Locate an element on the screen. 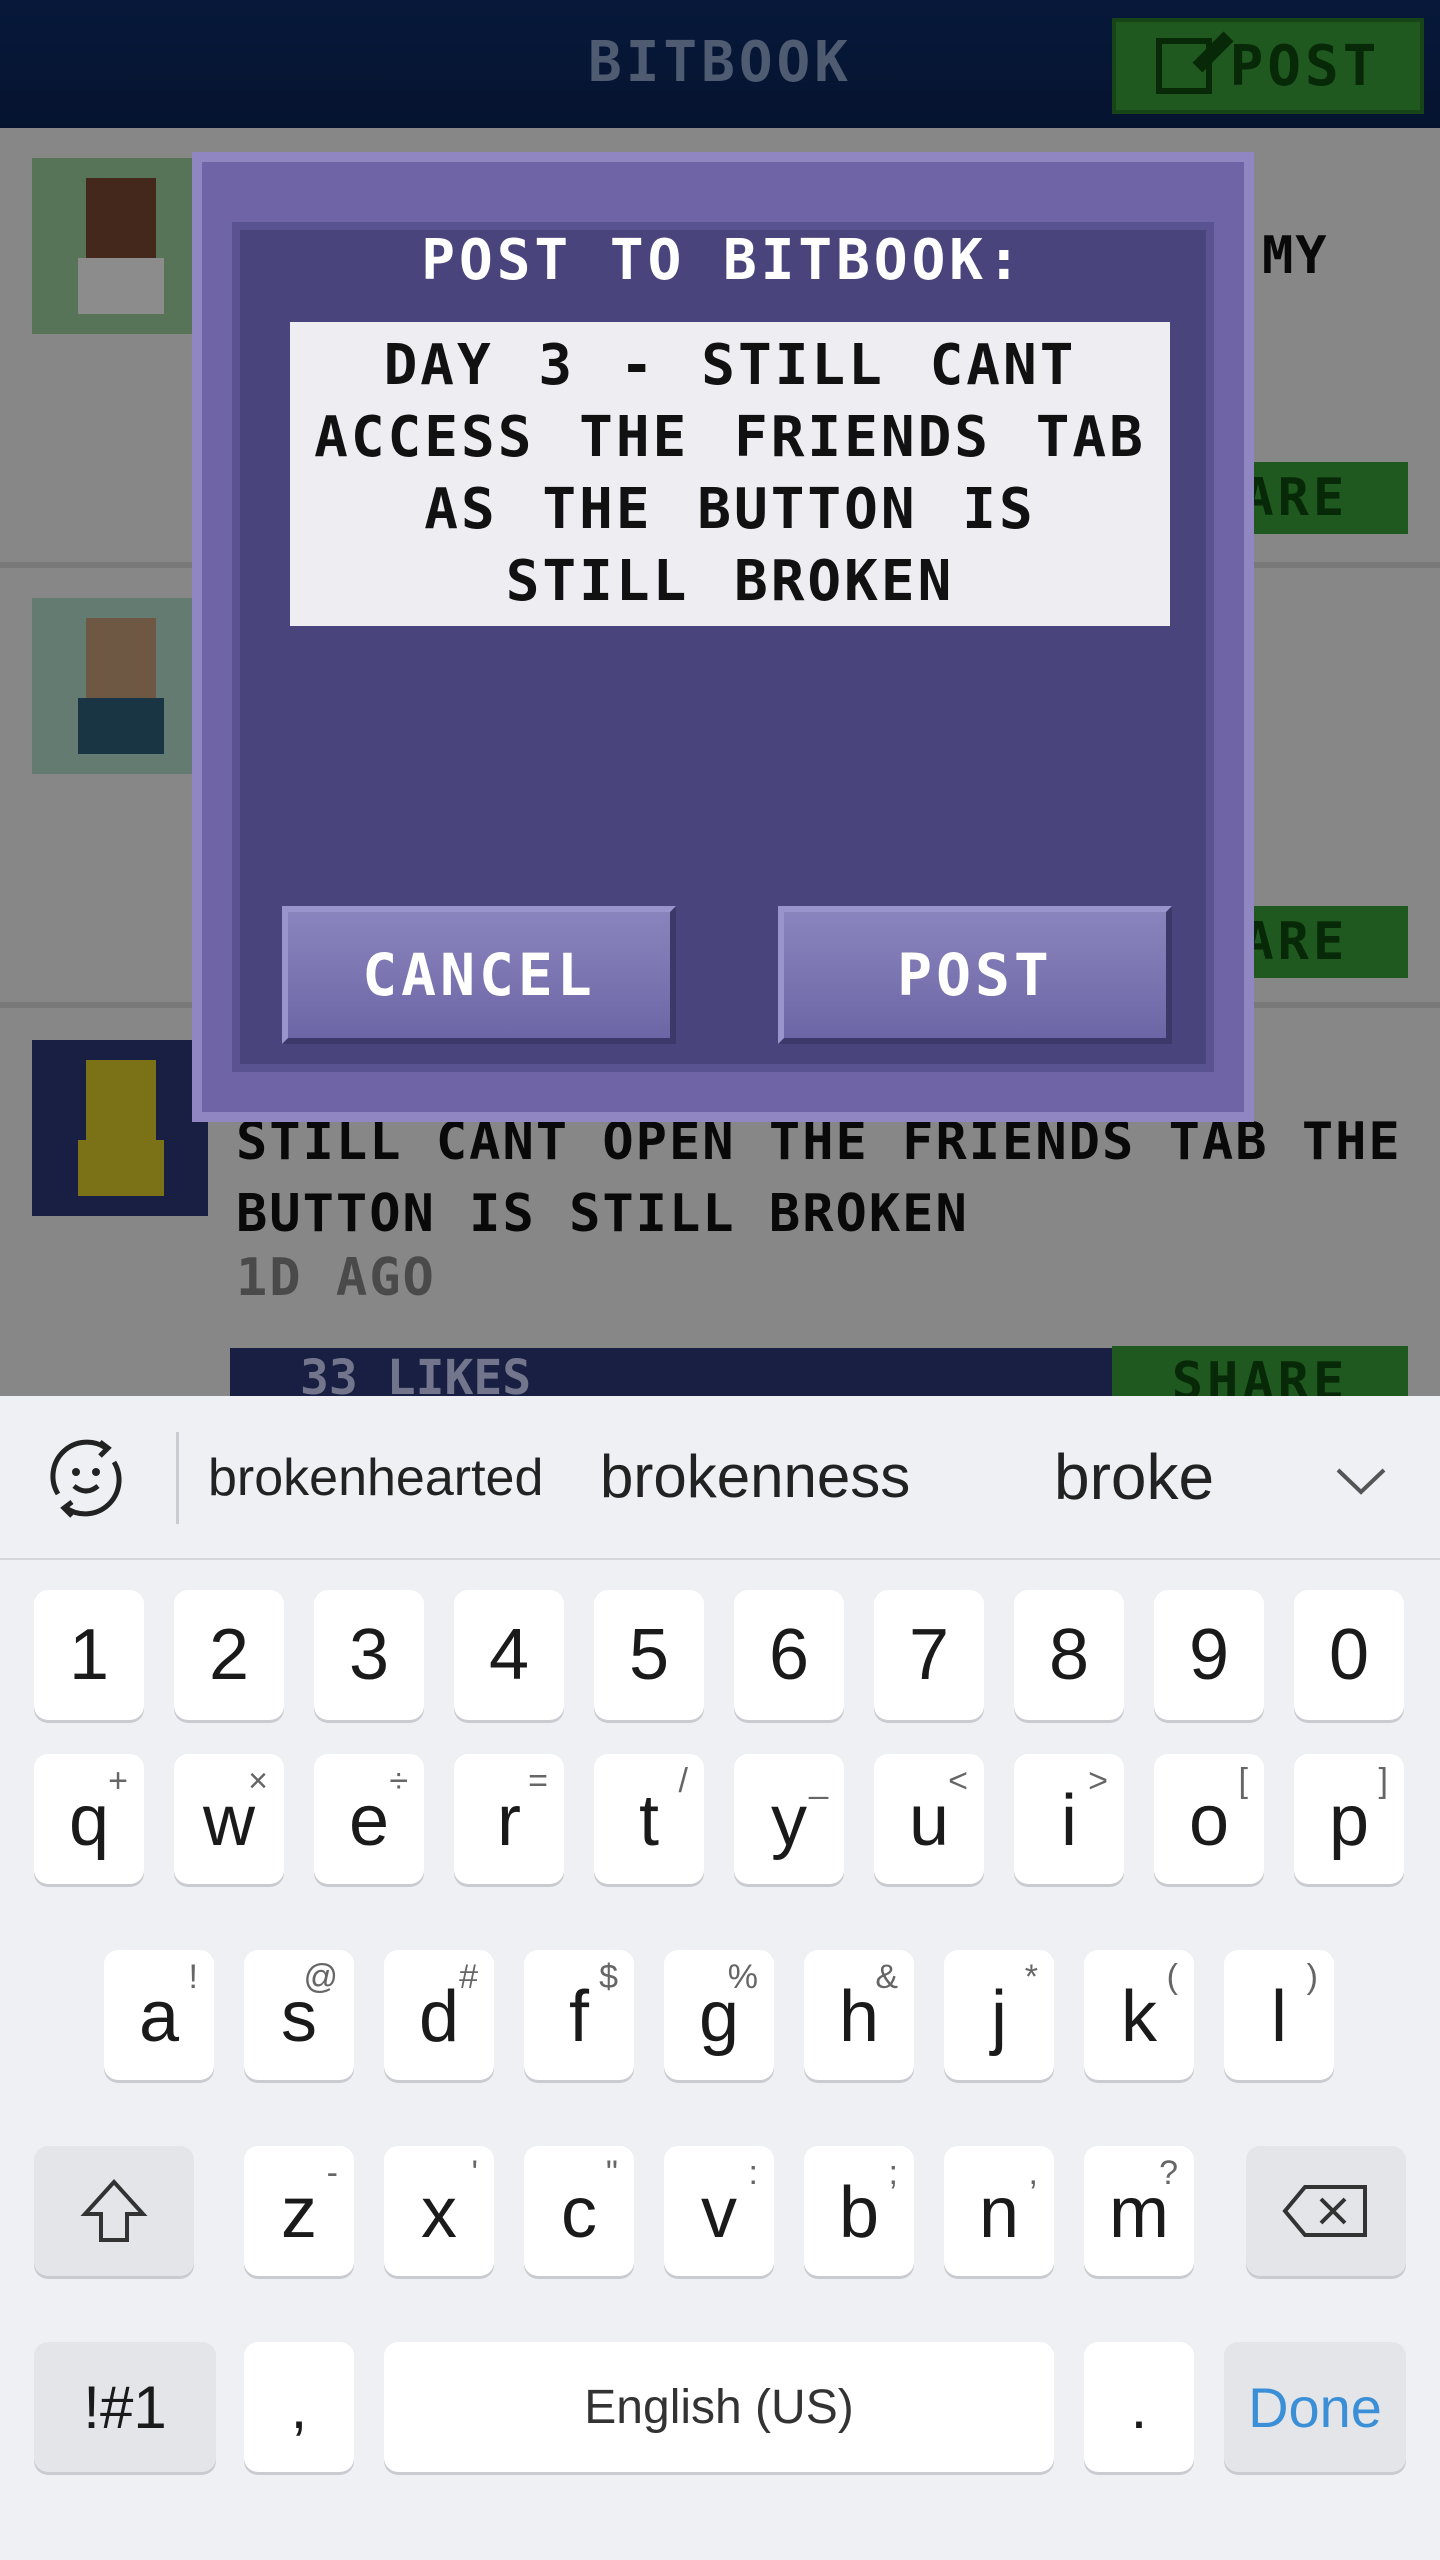  key-9-label: 9 is located at coordinates (1209, 1655).